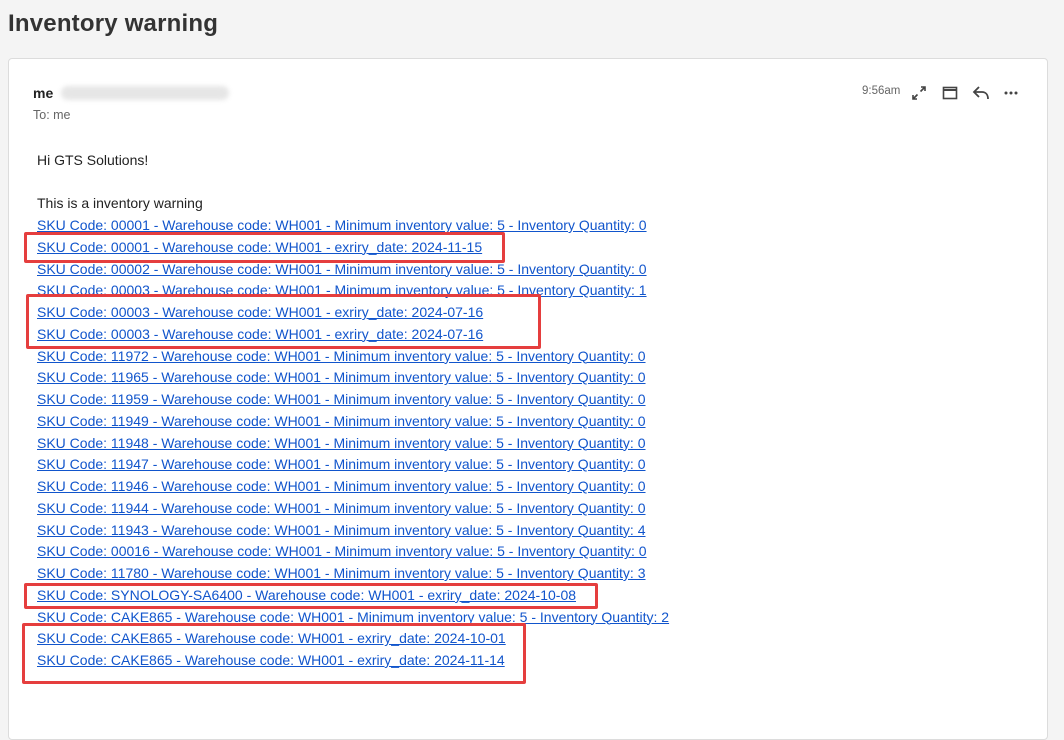  What do you see at coordinates (120, 203) in the screenshot?
I see `email-intro: This is a inventory warning` at bounding box center [120, 203].